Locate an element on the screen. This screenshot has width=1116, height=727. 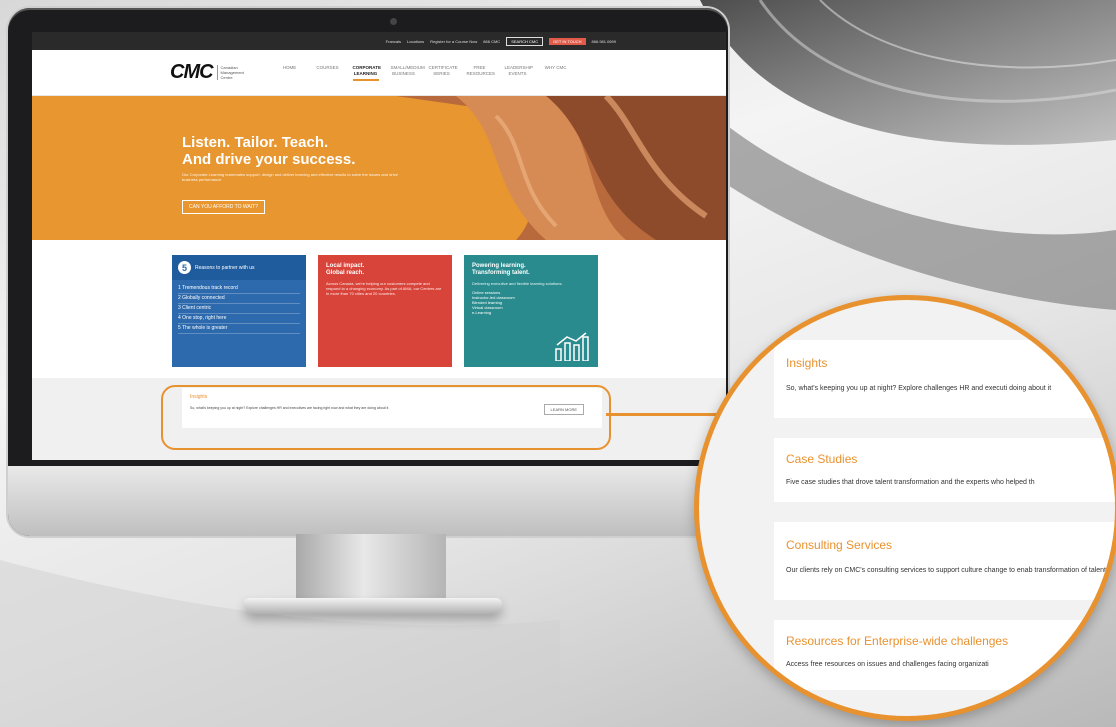
highlight-outline is located at coordinates (386, 417).